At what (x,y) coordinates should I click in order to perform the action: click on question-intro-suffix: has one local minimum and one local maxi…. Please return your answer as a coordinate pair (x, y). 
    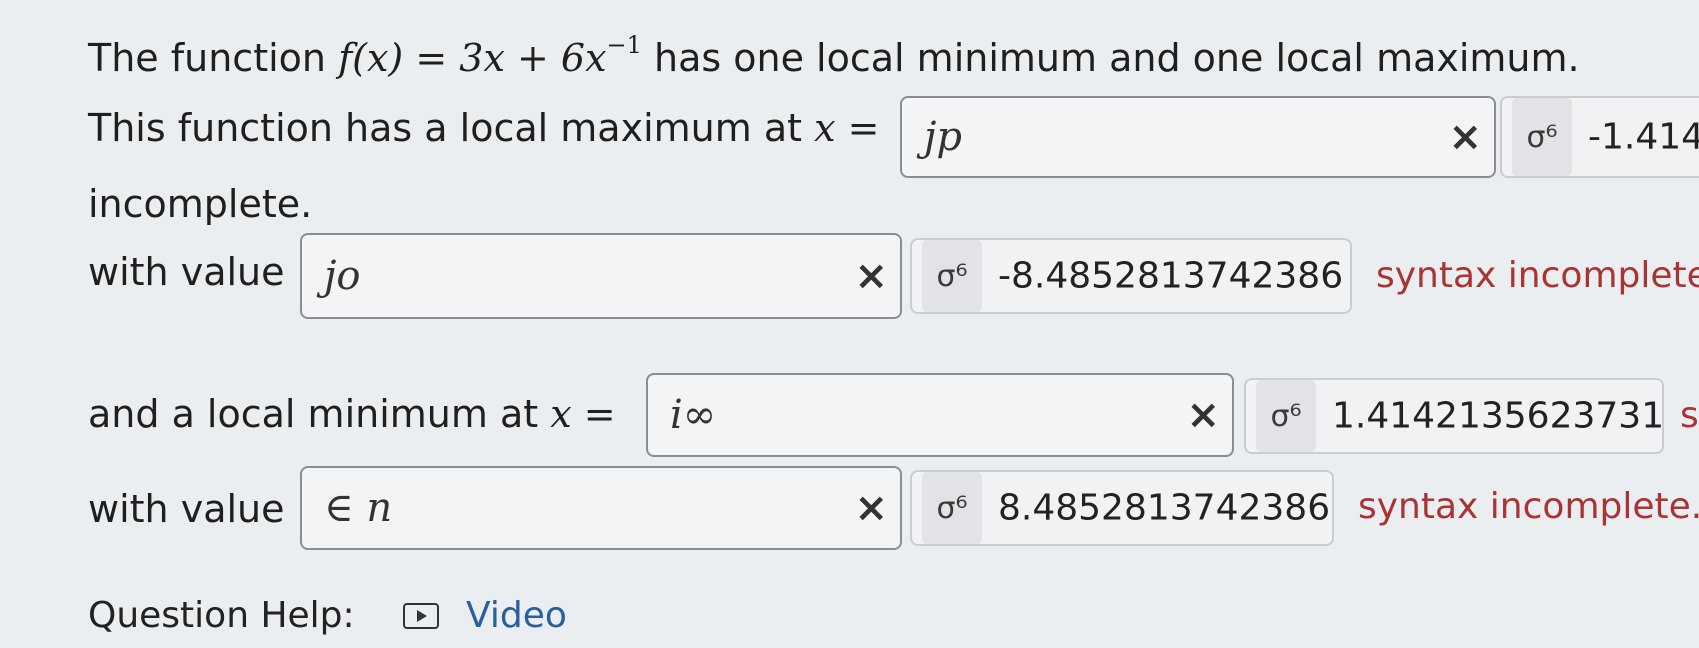
    Looking at the image, I should click on (1117, 58).